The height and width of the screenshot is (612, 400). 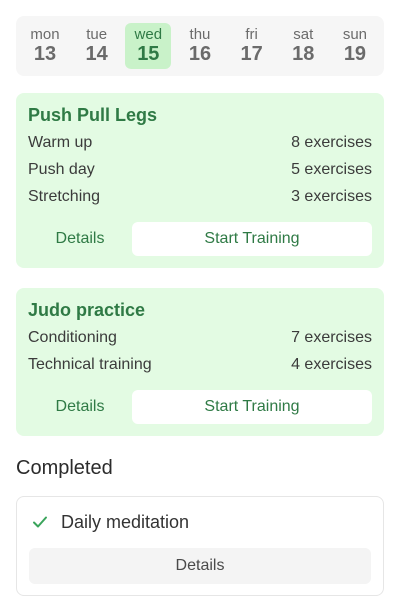 I want to click on exercise-group-label: Warm up, so click(x=60, y=142).